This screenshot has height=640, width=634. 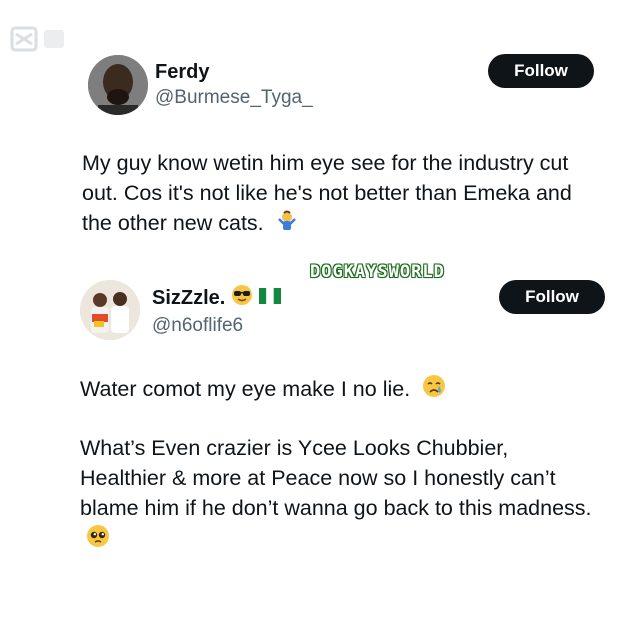 I want to click on display-name: SizZzle., so click(x=217, y=298).